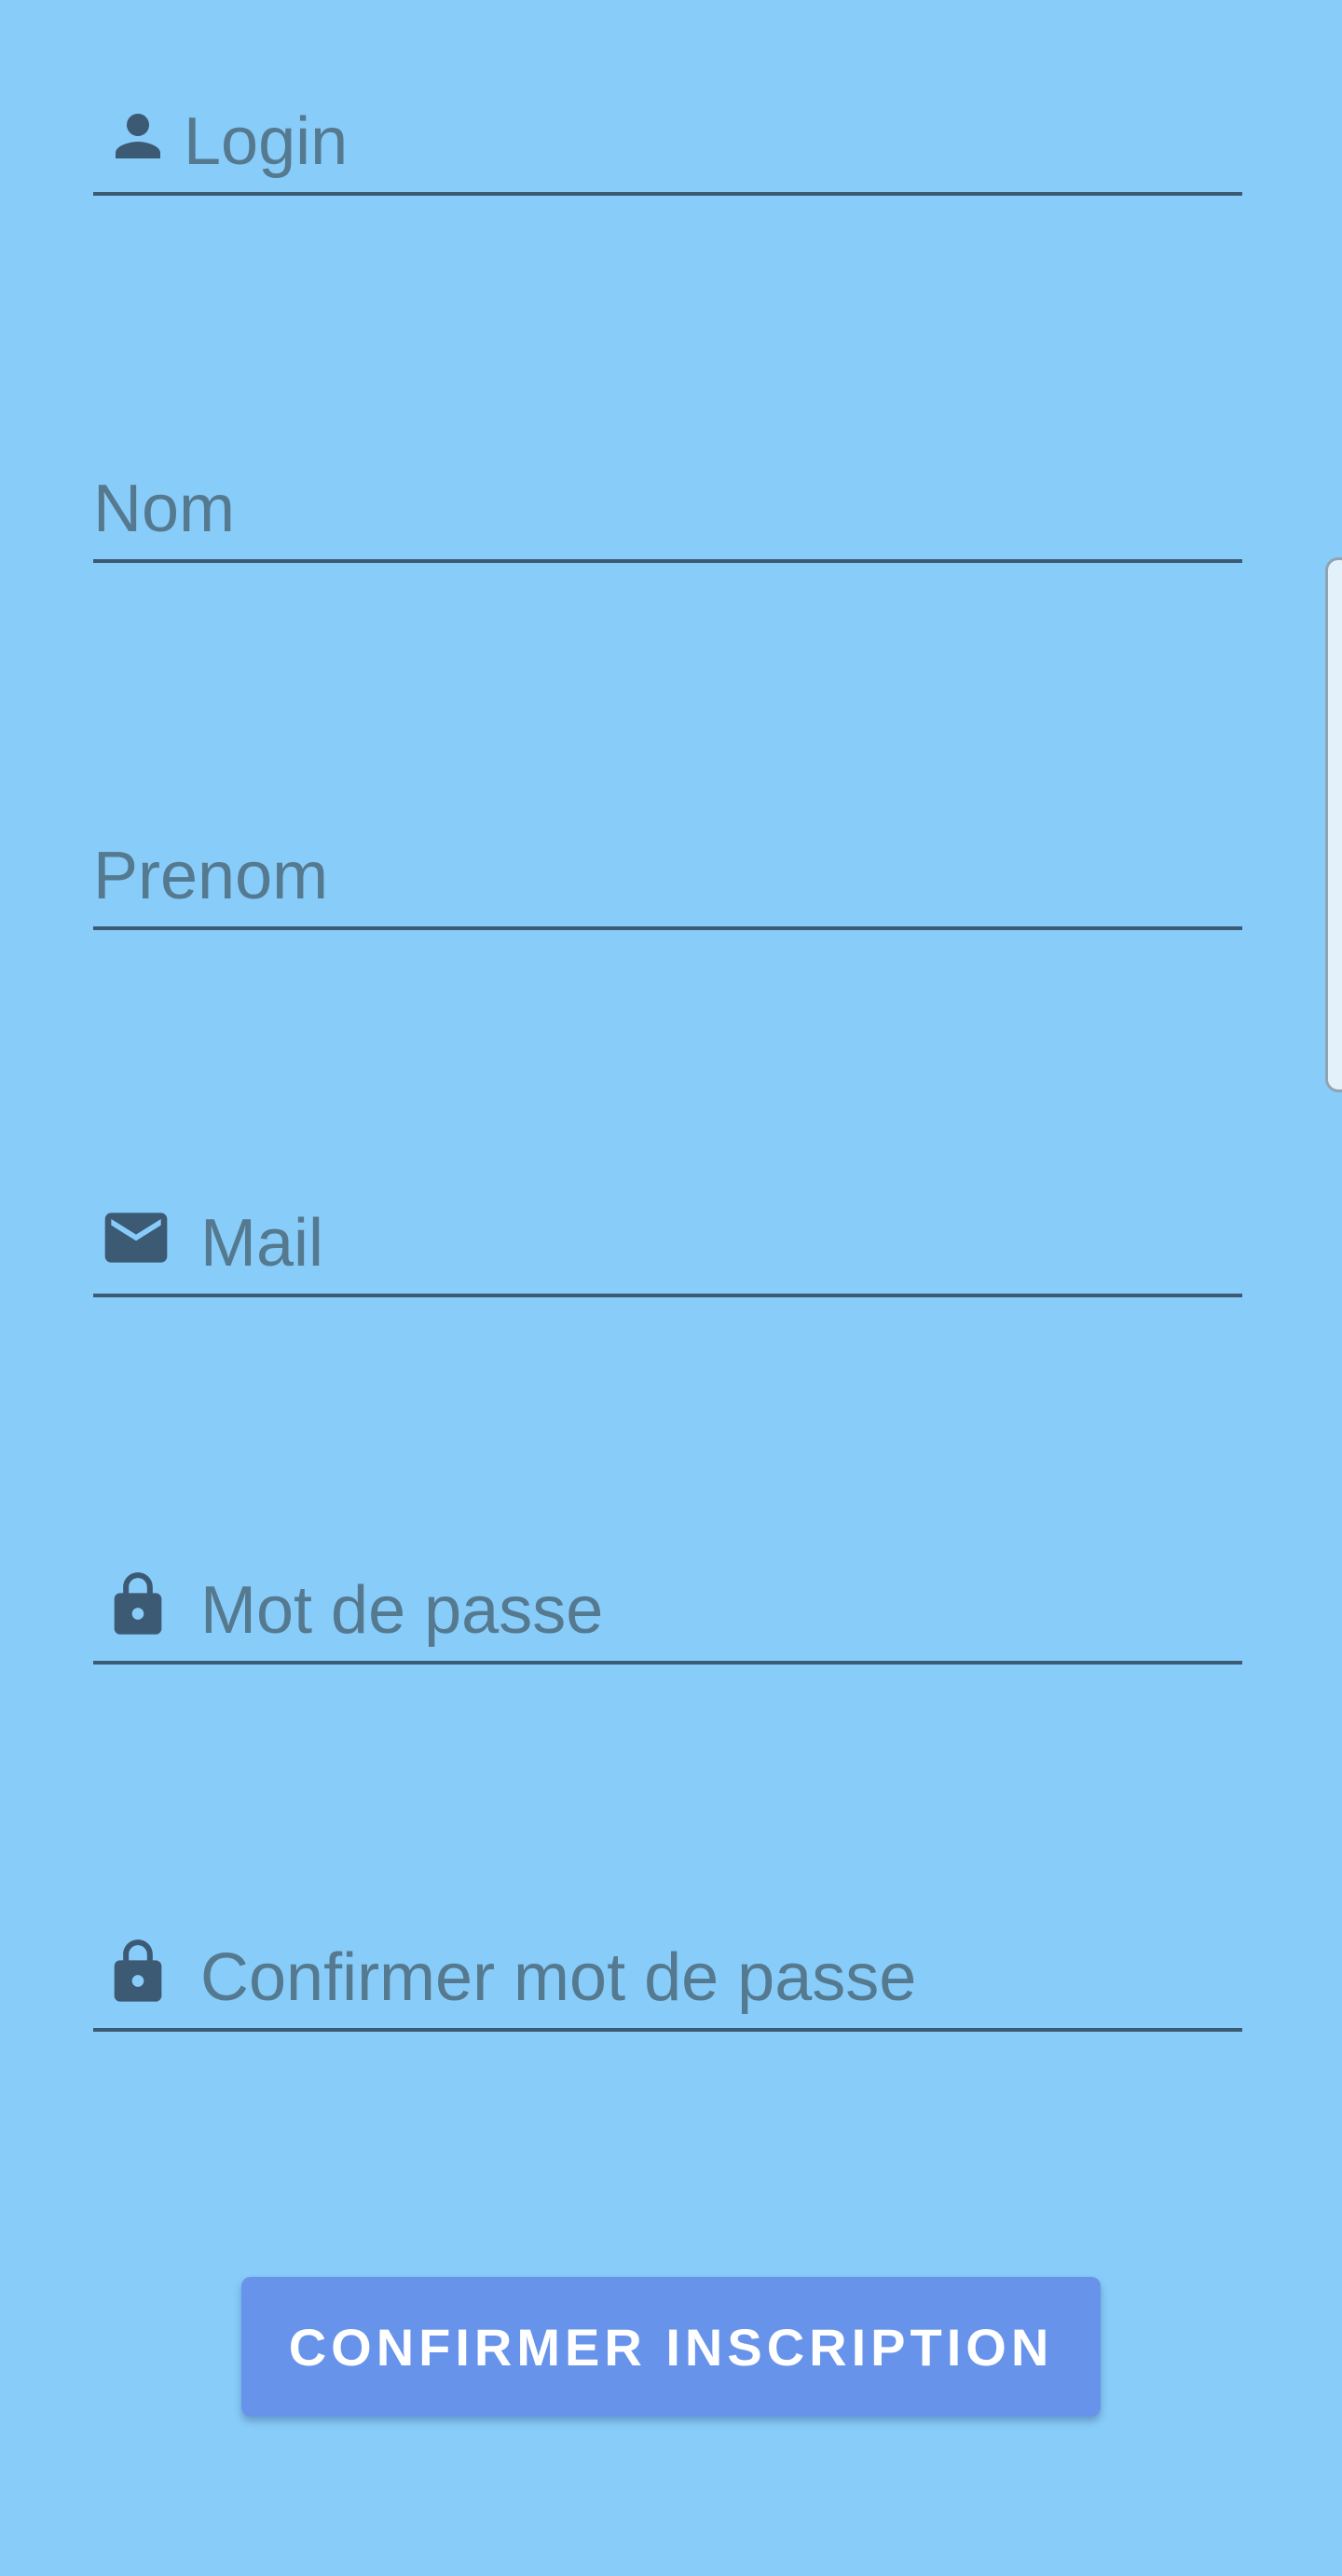  I want to click on prenom-input, so click(661, 876).